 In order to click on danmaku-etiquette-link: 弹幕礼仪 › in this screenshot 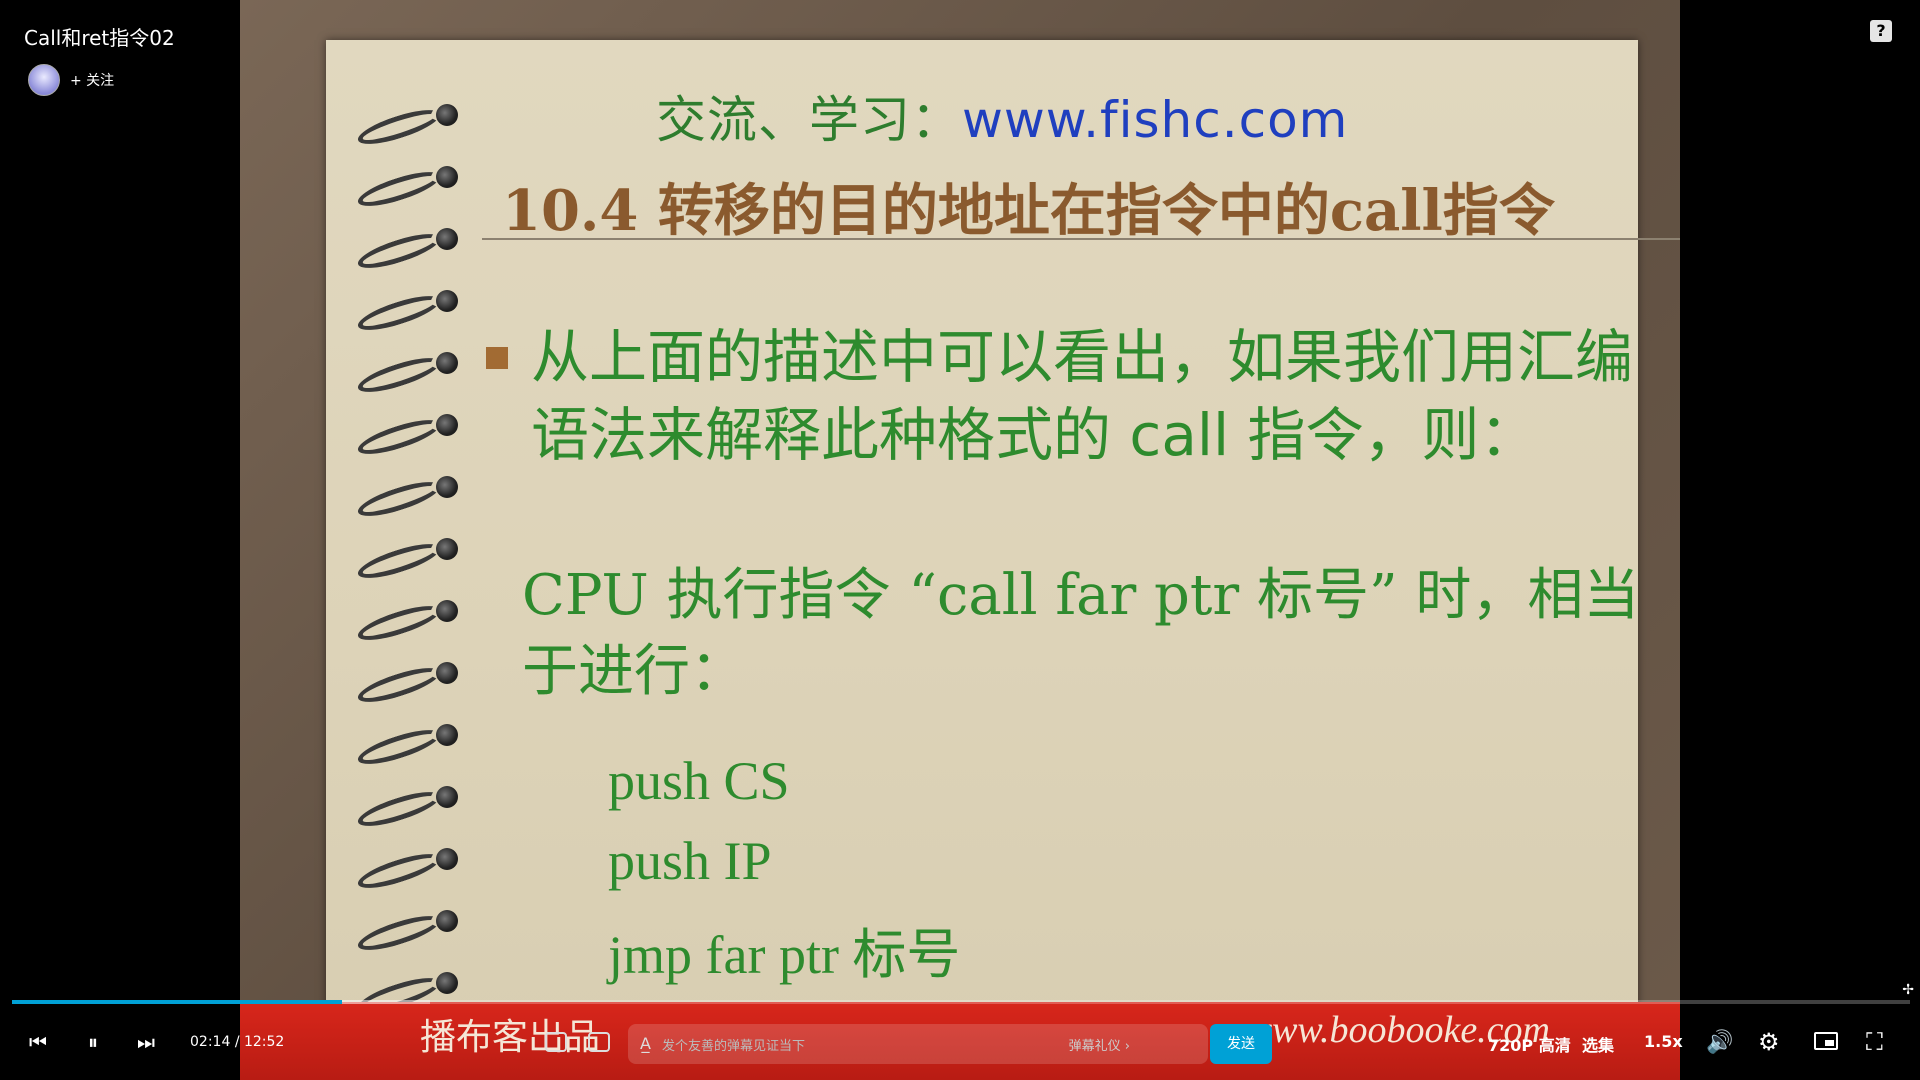, I will do `click(1099, 1044)`.